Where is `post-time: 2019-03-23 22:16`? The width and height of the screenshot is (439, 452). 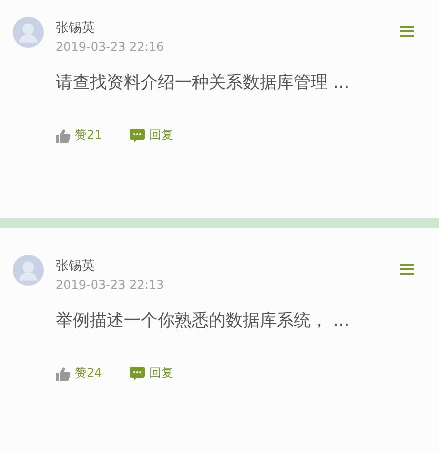 post-time: 2019-03-23 22:16 is located at coordinates (111, 47).